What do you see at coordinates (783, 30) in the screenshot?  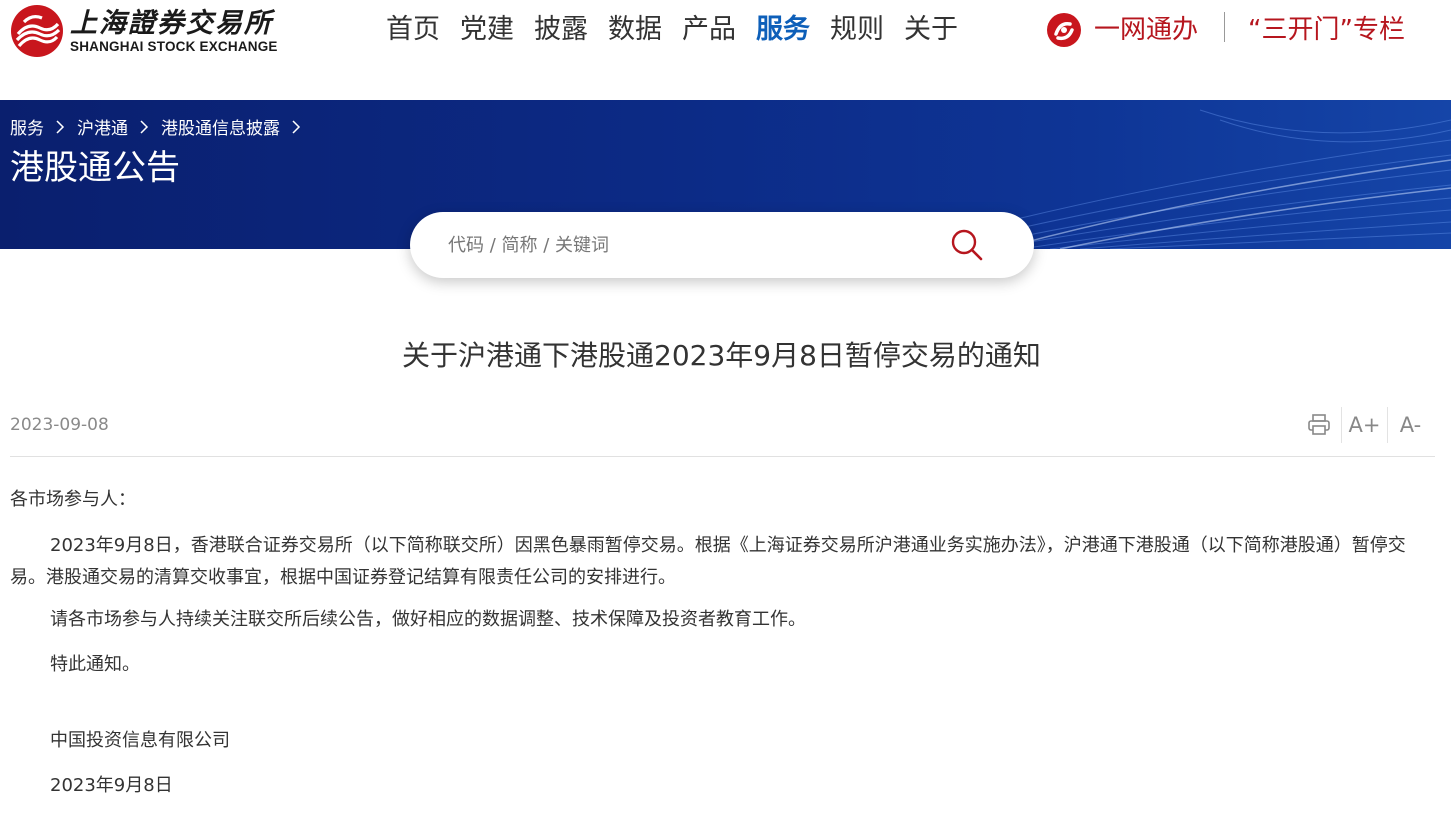 I see `nav-item-services: 服务` at bounding box center [783, 30].